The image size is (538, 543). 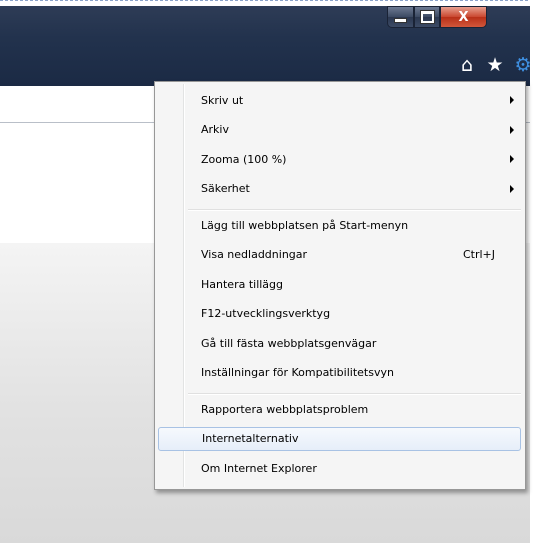 I want to click on menu-item-label: Lägg till webbplatsen på Start-menyn, so click(x=305, y=225).